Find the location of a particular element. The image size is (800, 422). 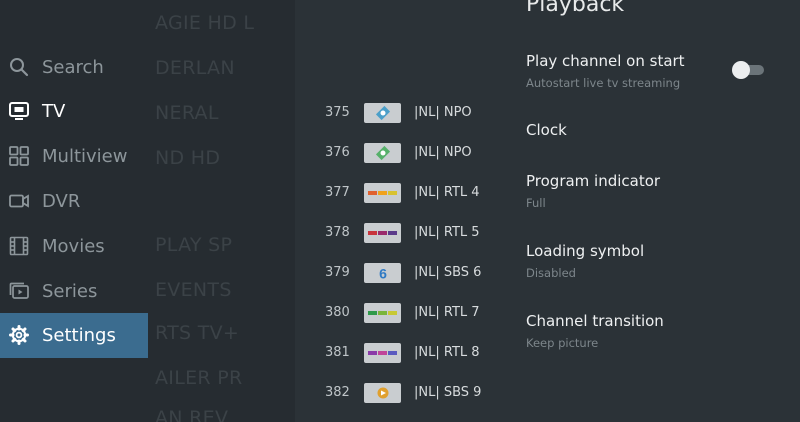

channel-number: 375 is located at coordinates (337, 112).